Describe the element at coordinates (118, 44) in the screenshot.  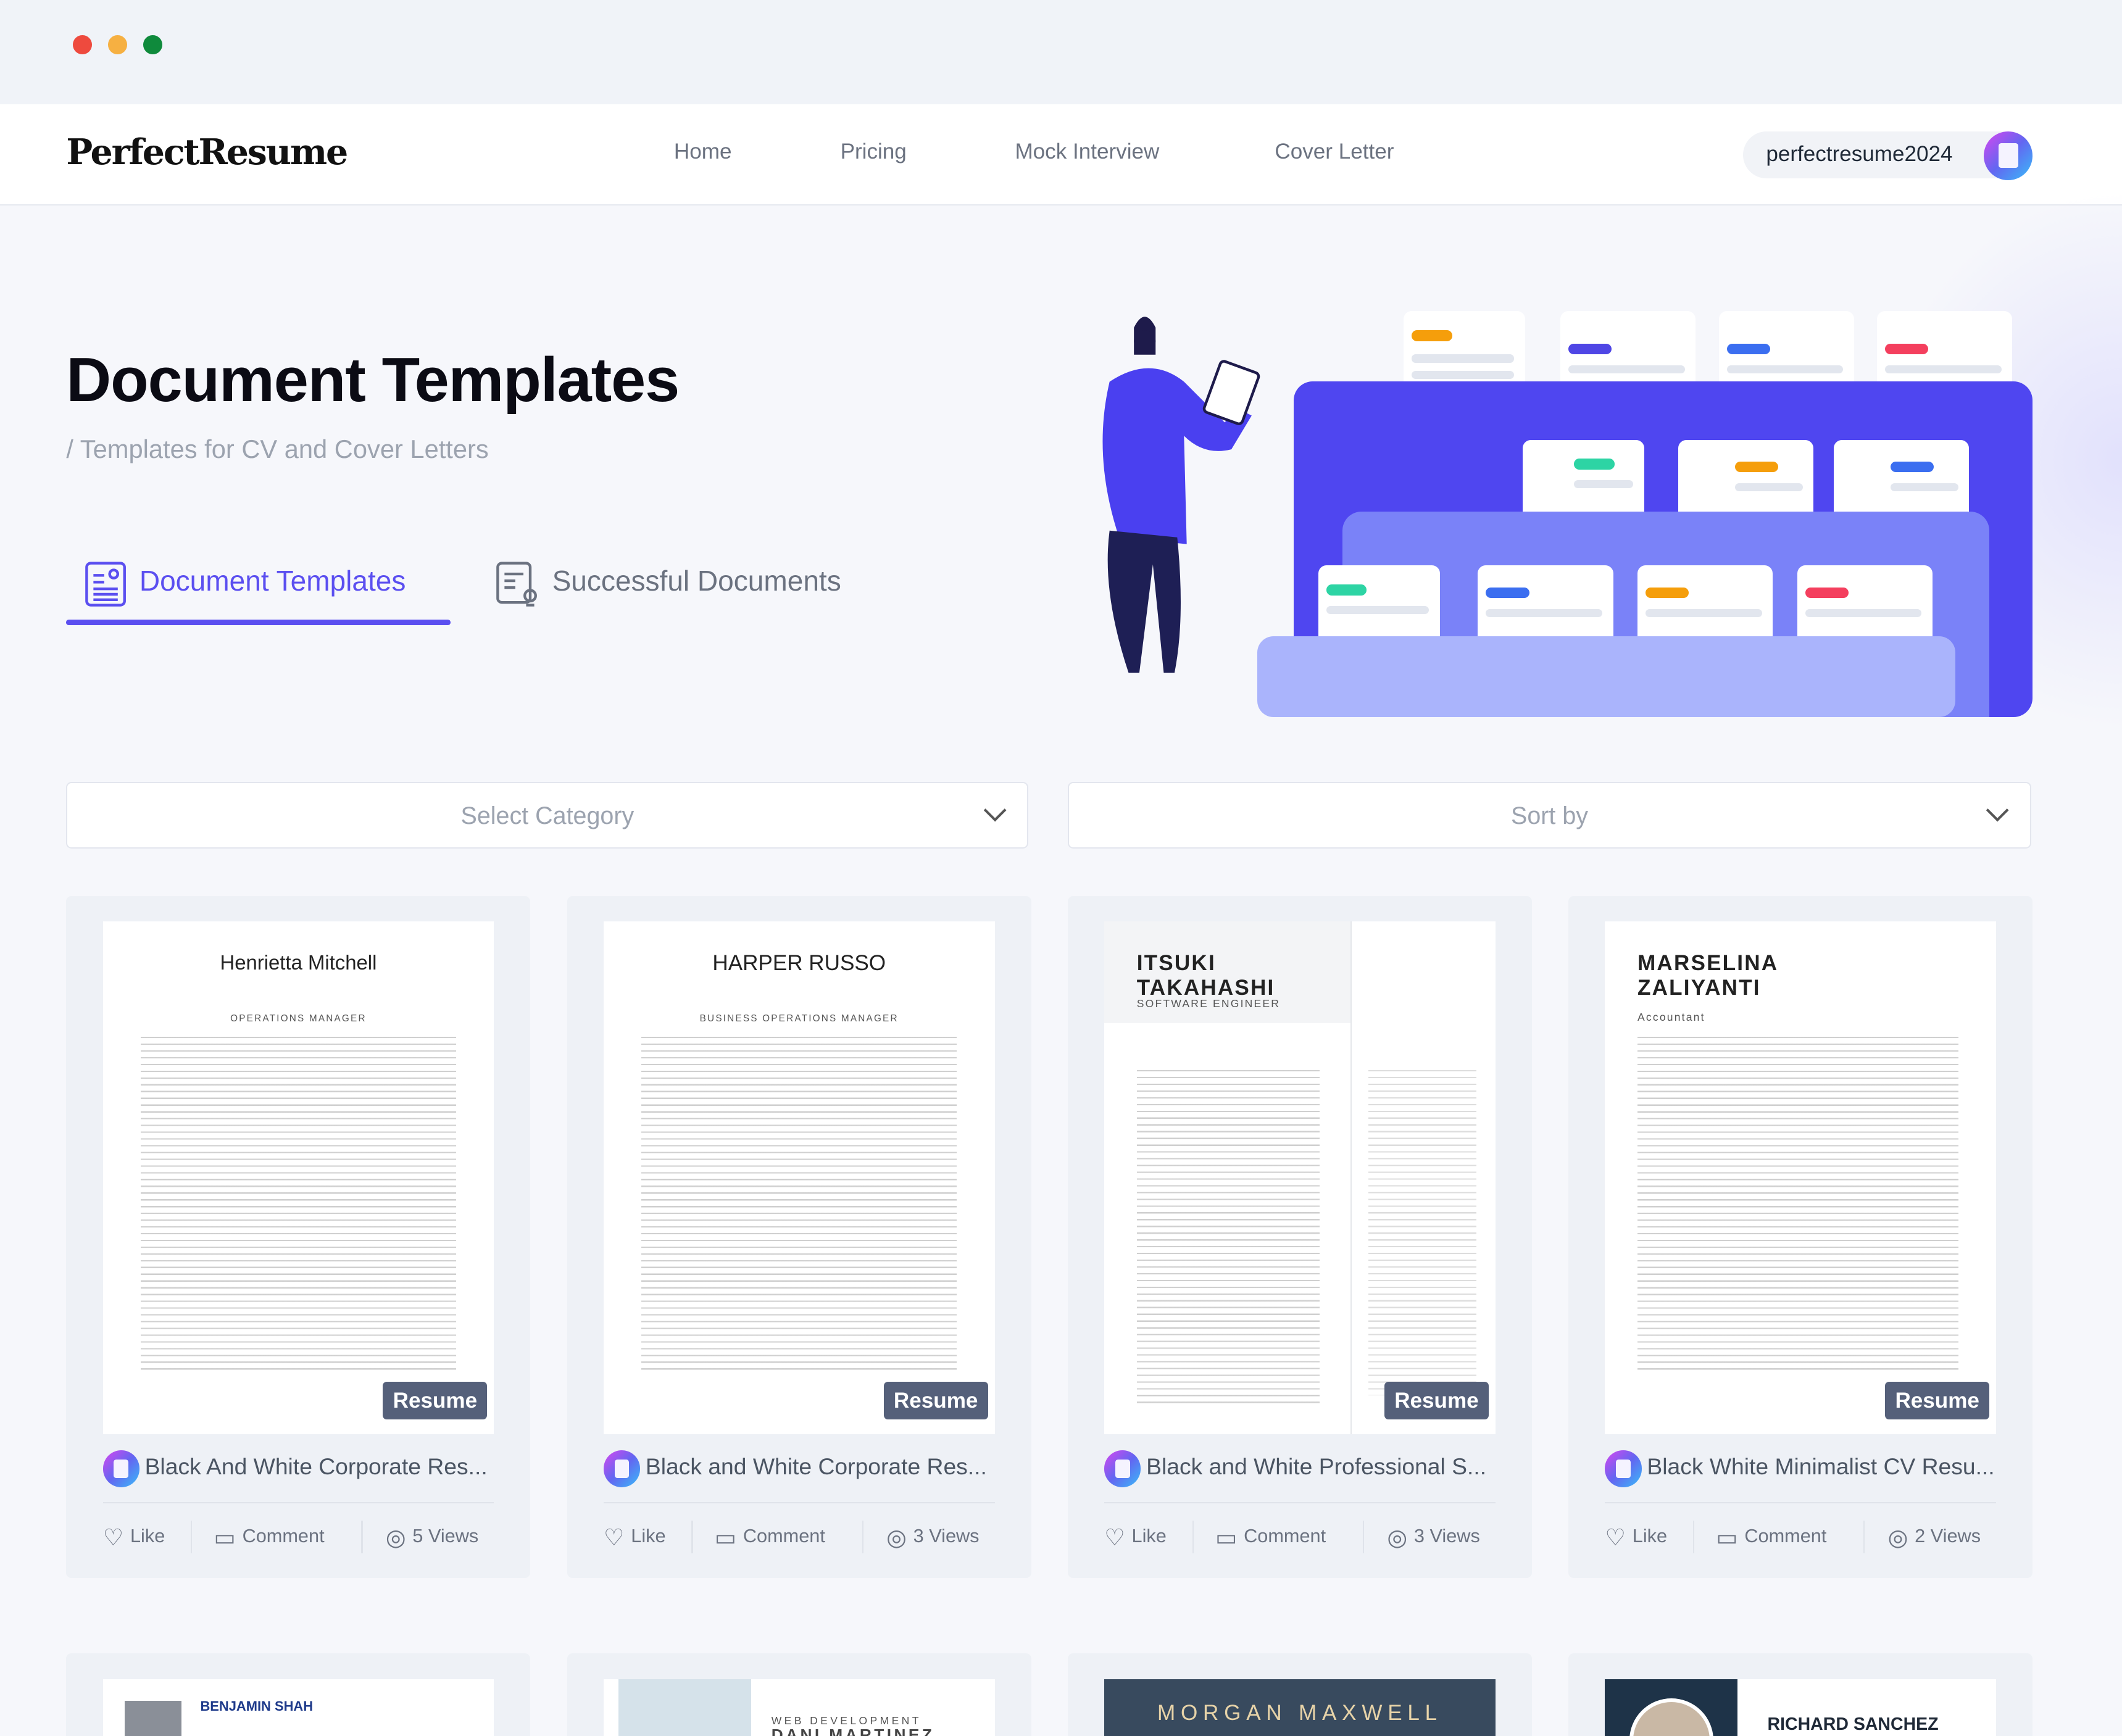
I see `minimize-window-button` at that location.